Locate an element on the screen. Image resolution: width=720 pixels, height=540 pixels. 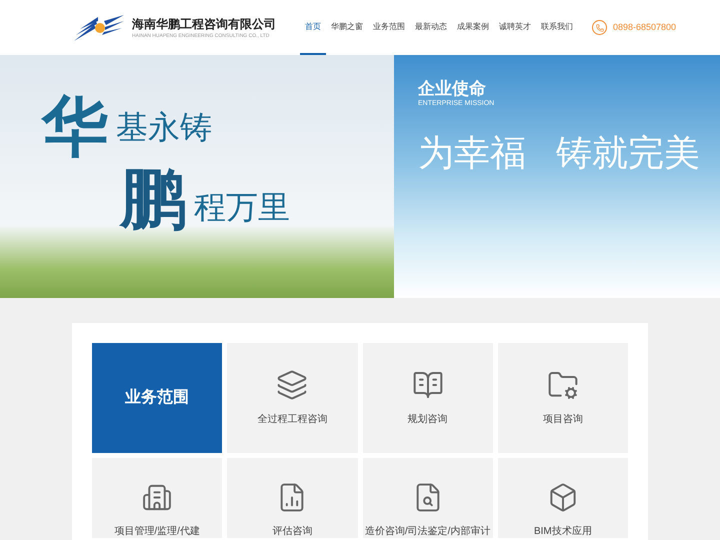
banner-headline-character: 鹏 is located at coordinates (153, 198).